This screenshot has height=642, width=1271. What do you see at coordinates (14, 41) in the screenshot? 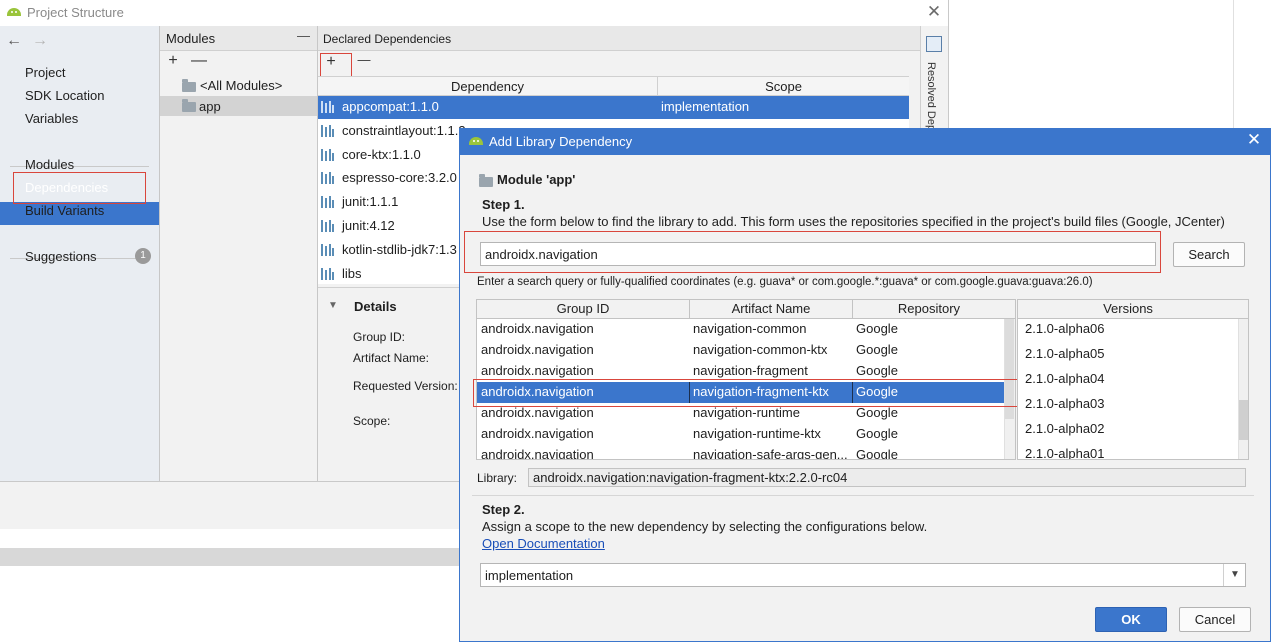
I see `back-arrow-icon: ←` at bounding box center [14, 41].